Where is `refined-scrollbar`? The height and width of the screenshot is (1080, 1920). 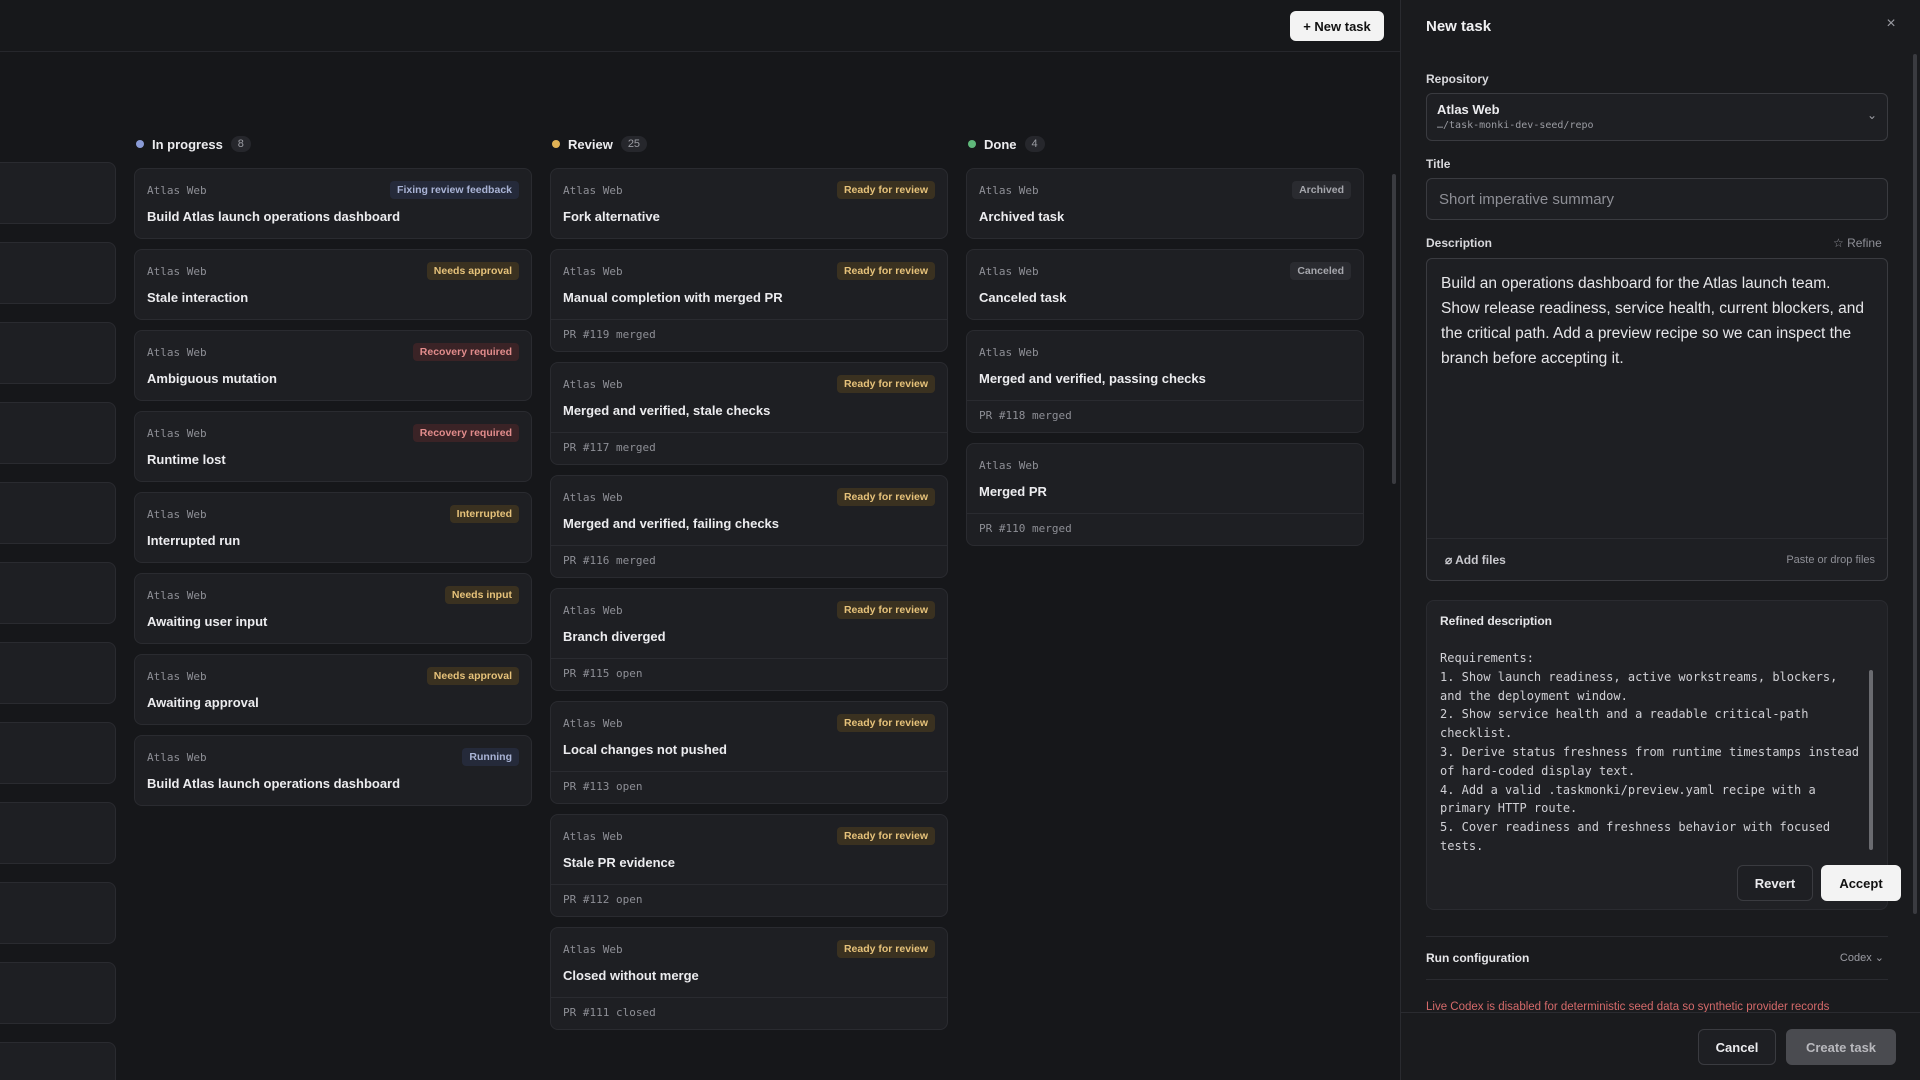
refined-scrollbar is located at coordinates (1871, 760).